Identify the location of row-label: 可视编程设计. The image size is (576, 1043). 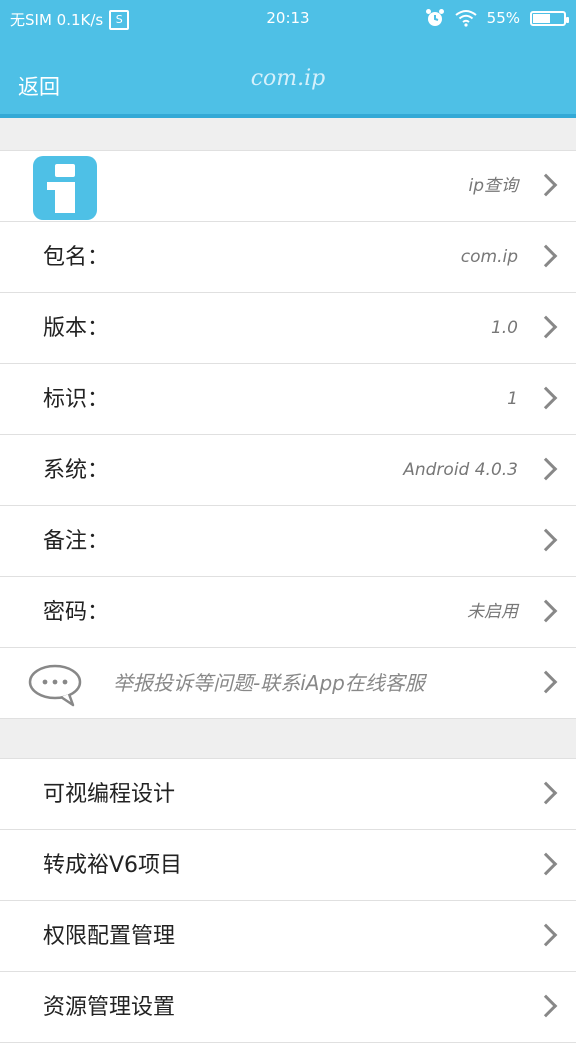
(109, 794).